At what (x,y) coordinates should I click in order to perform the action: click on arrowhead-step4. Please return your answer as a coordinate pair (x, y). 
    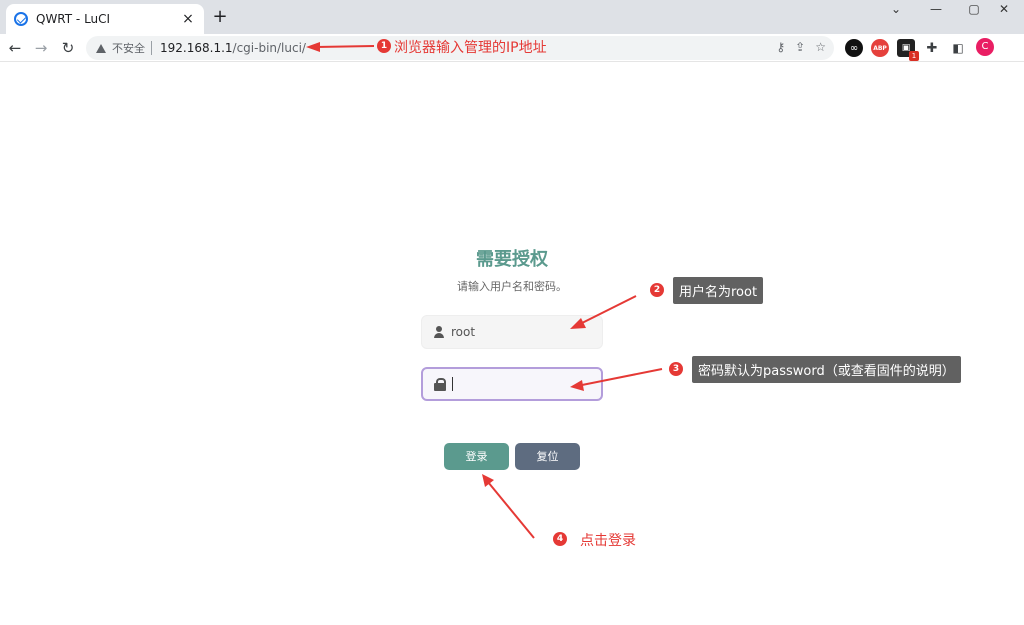
    Looking at the image, I should click on (488, 480).